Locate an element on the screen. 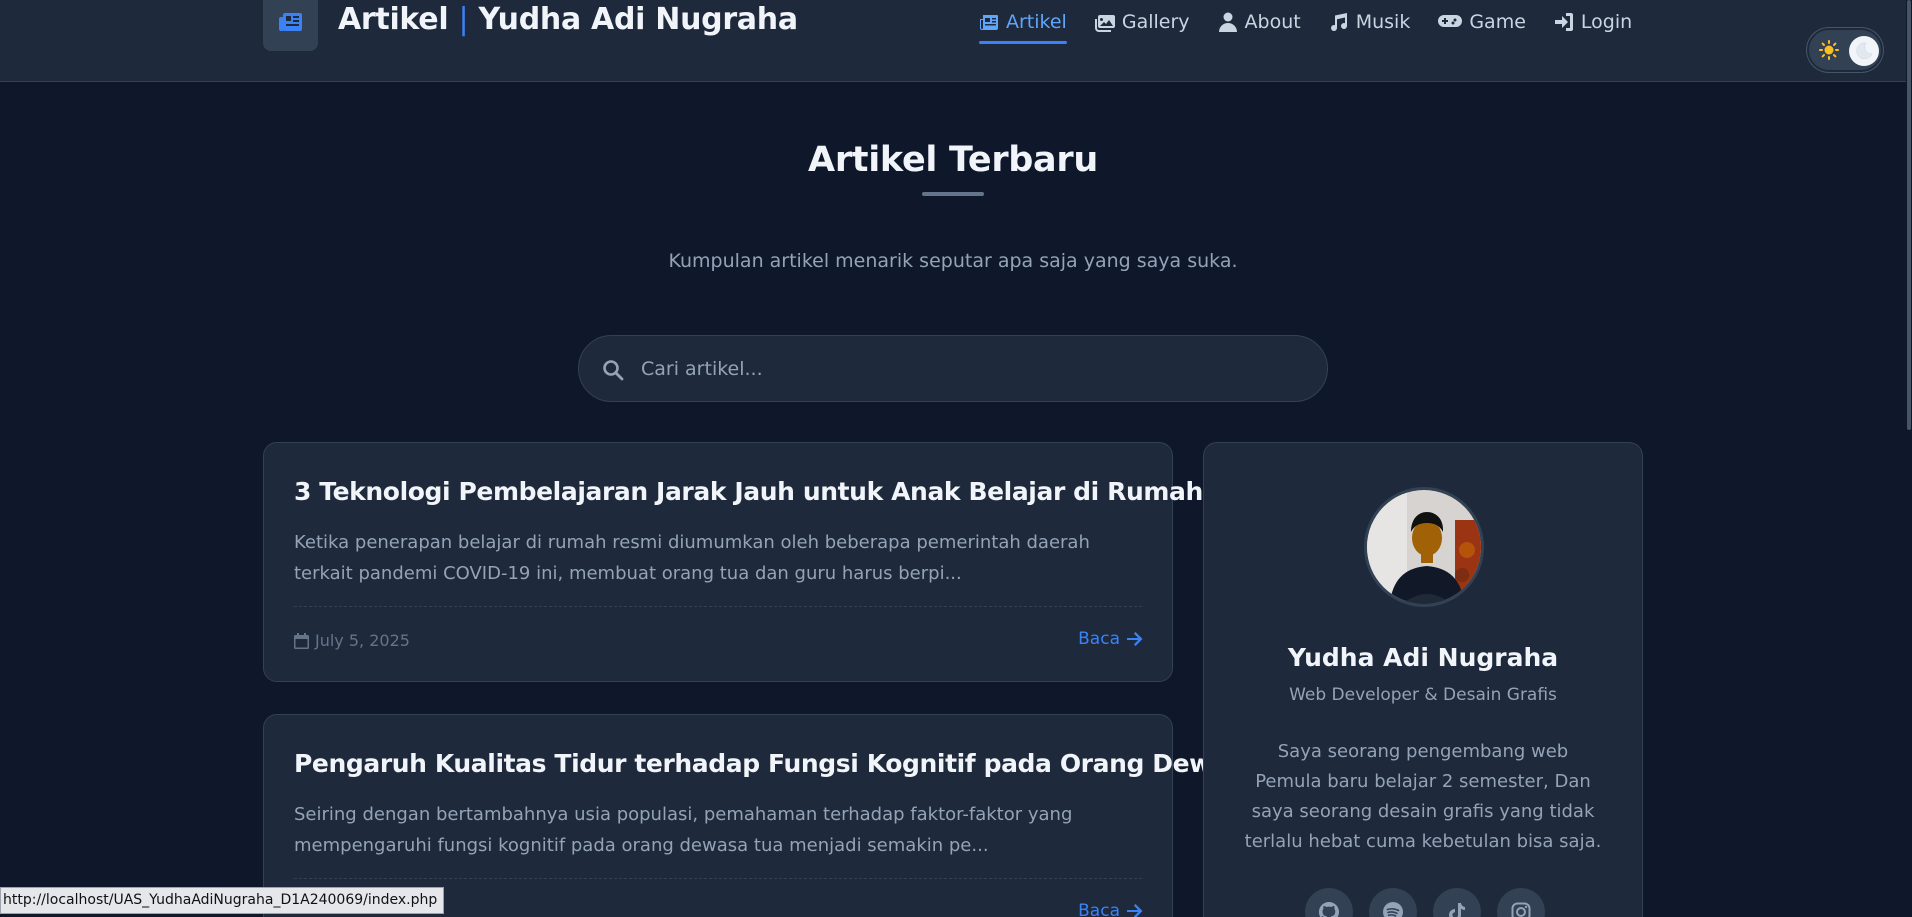  moon-icon is located at coordinates (1864, 51).